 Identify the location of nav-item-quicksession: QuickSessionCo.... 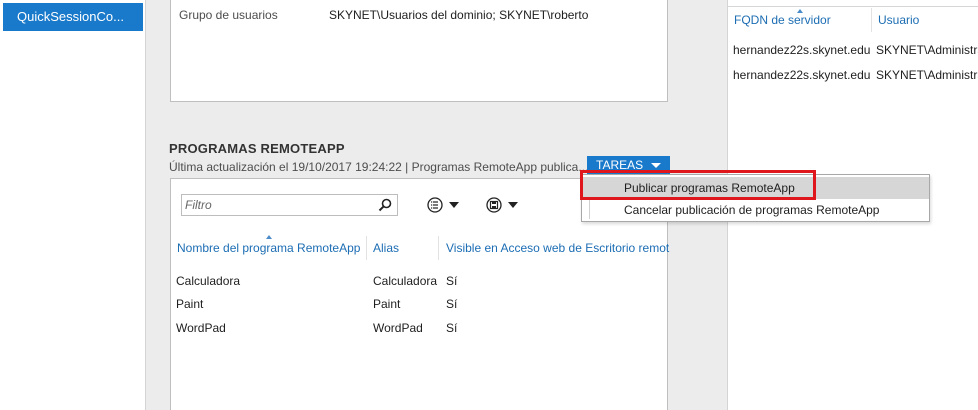
(73, 17).